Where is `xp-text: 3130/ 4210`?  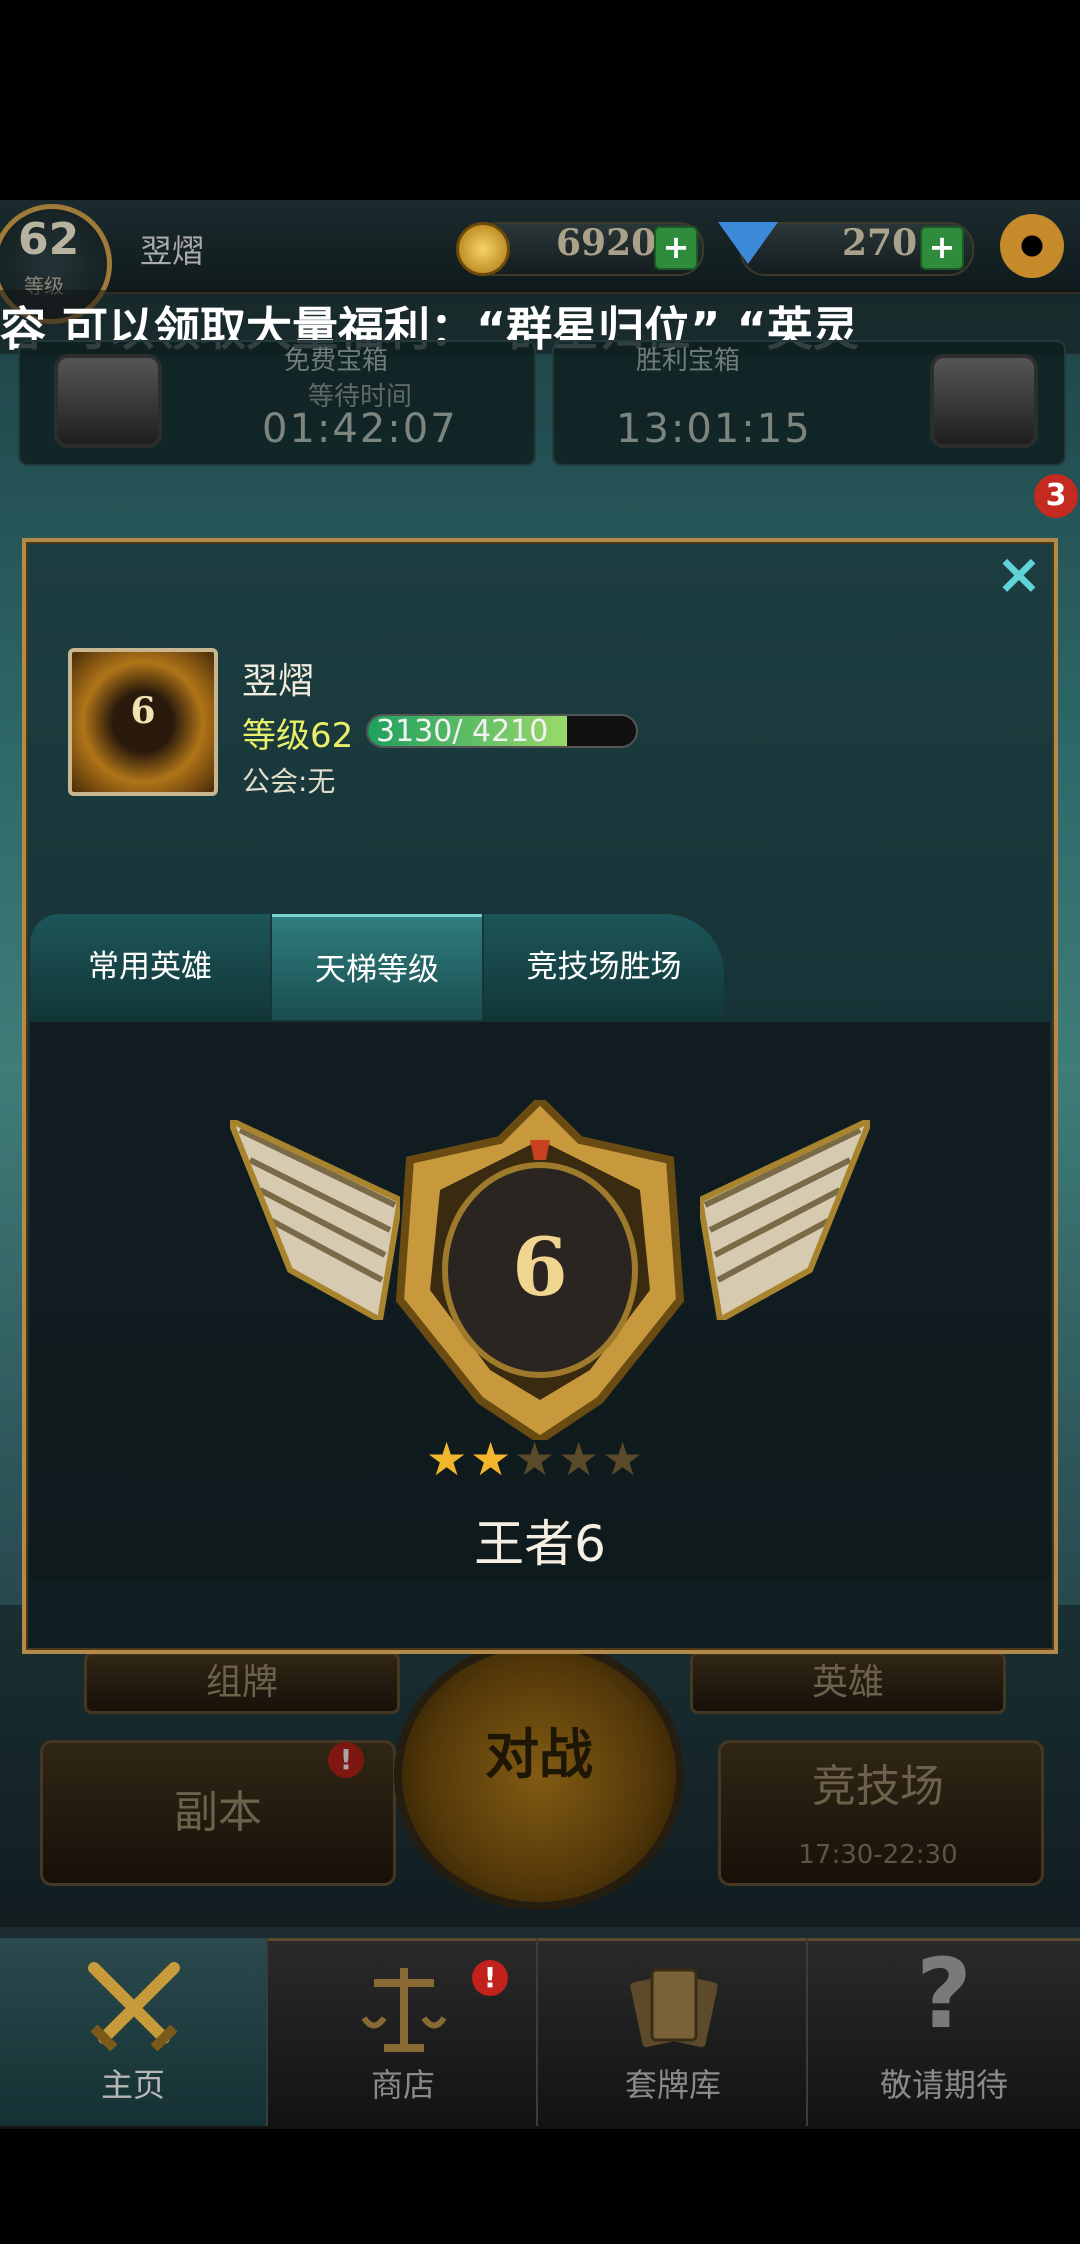
xp-text: 3130/ 4210 is located at coordinates (462, 731).